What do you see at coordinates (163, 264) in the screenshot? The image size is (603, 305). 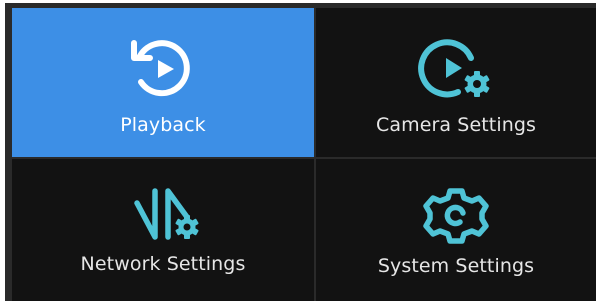 I see `network-settings-label: Network Settings` at bounding box center [163, 264].